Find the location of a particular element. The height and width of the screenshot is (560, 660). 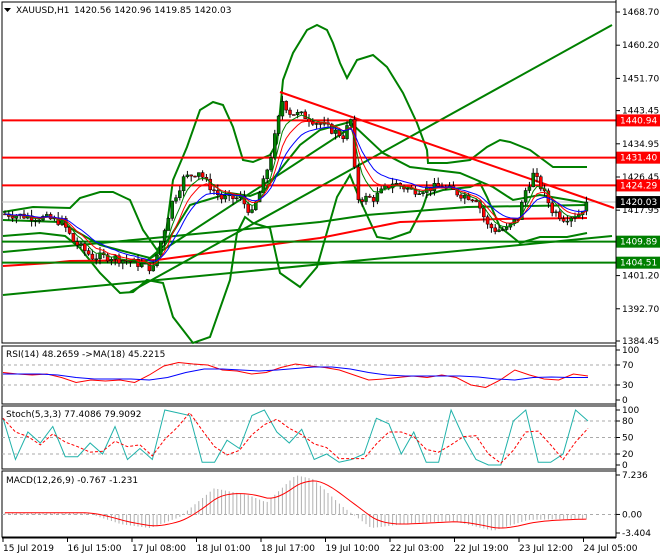

ohlc-label: 1420.56 1420.96 1419.85 1420.03 is located at coordinates (152, 11).